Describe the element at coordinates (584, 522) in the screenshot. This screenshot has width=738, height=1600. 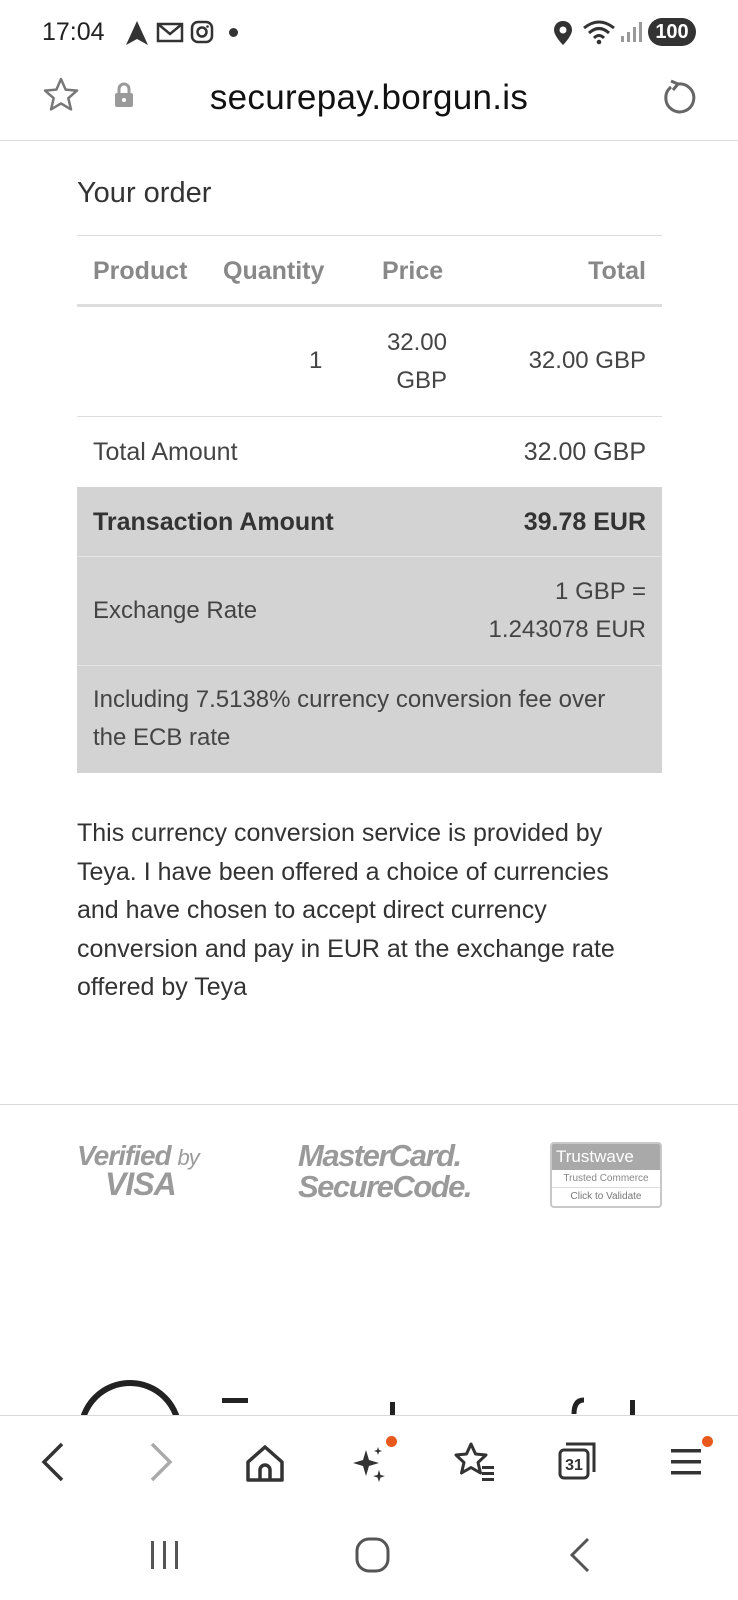
I see `transaction-amount-value: 39.78 EUR` at that location.